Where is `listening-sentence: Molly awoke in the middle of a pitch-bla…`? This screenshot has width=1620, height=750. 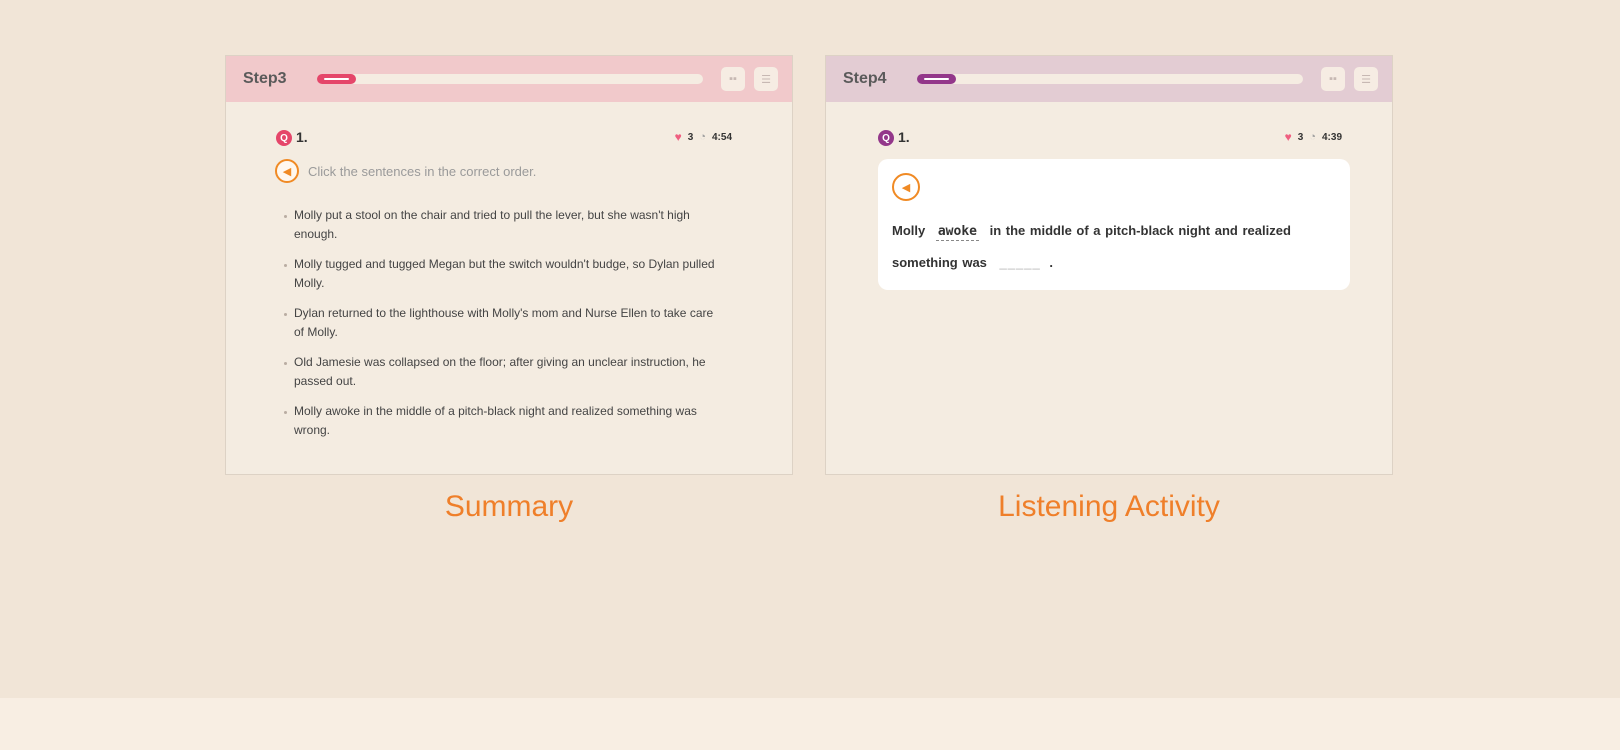 listening-sentence: Molly awoke in the middle of a pitch-bla… is located at coordinates (1114, 247).